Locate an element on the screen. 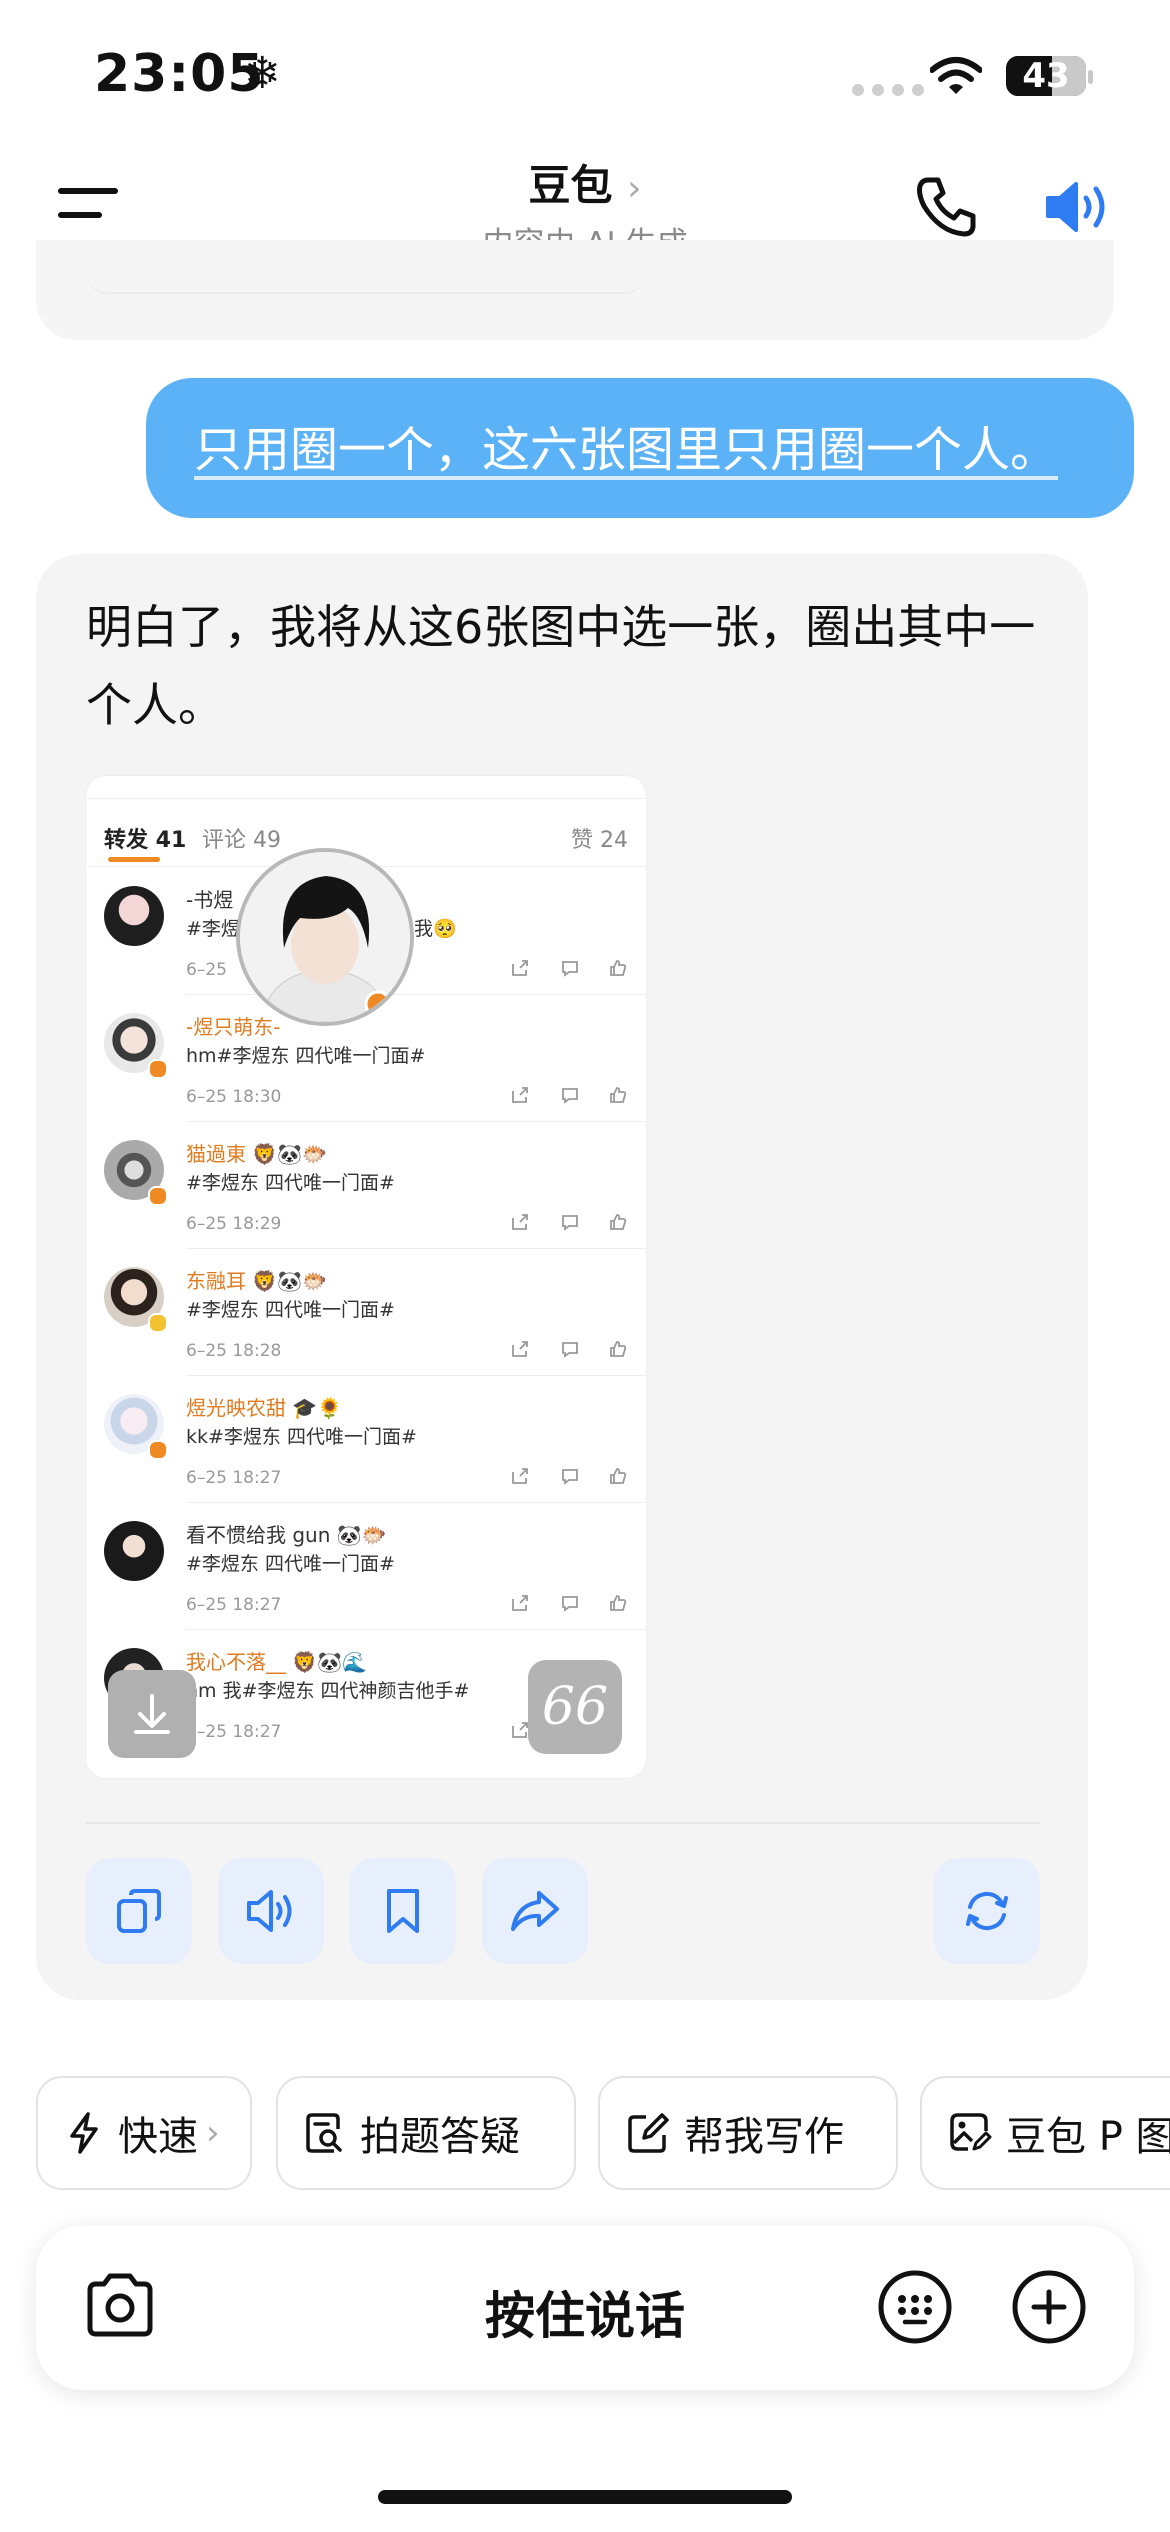  repost-content: hm#李煜东 四代唯一门面# is located at coordinates (306, 1056).